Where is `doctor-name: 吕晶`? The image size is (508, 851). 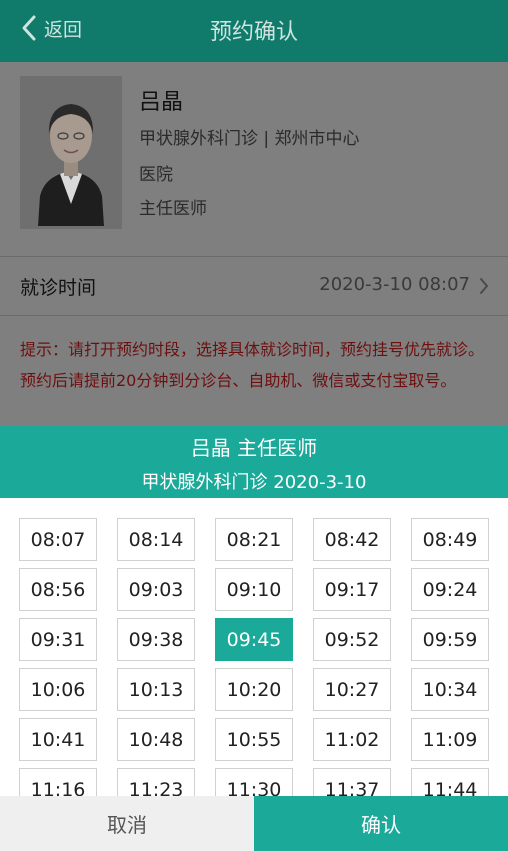 doctor-name: 吕晶 is located at coordinates (161, 102).